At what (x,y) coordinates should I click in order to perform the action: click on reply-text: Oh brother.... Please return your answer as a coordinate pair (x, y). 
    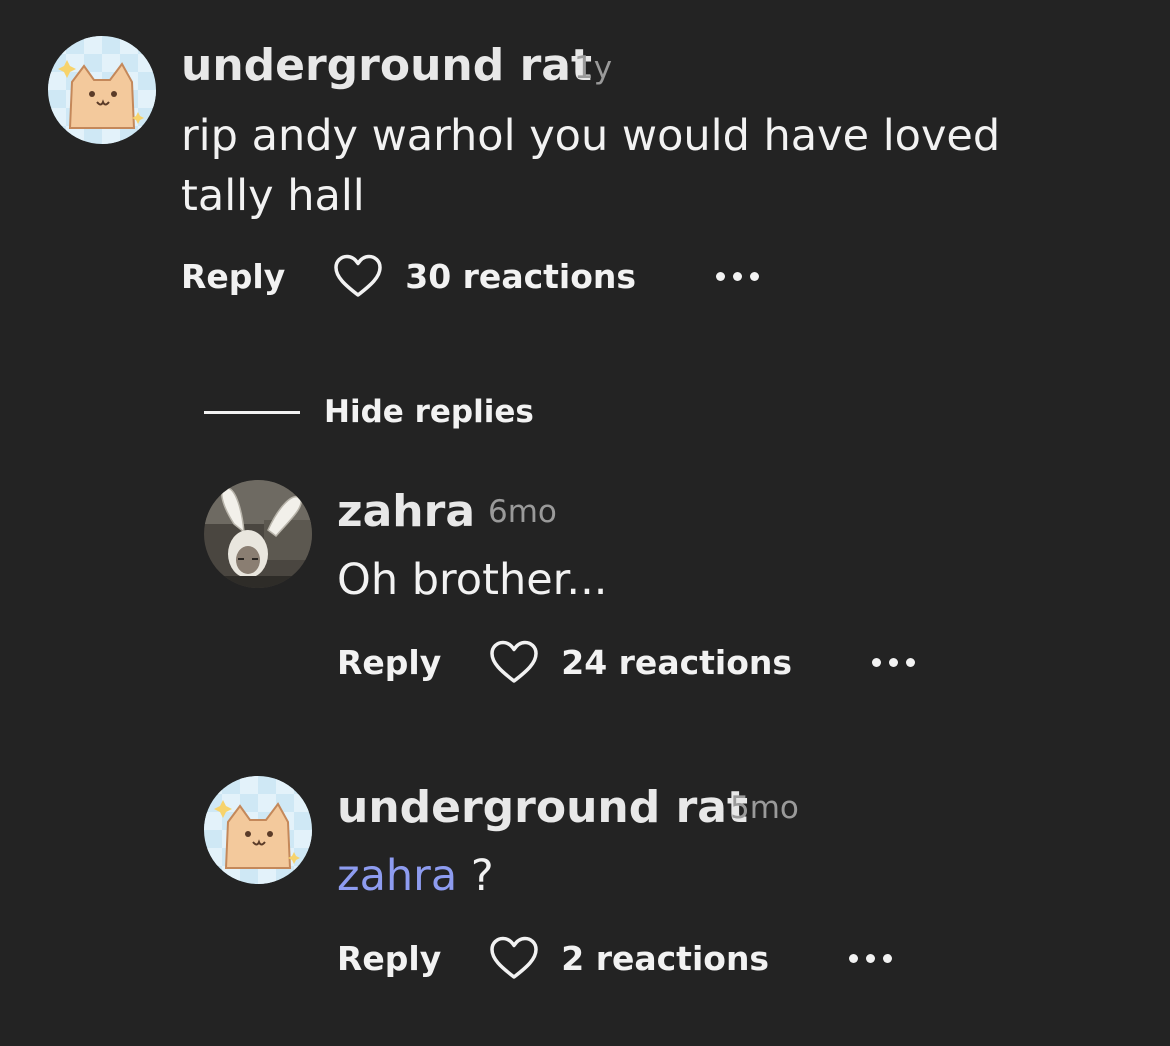
    Looking at the image, I should click on (472, 580).